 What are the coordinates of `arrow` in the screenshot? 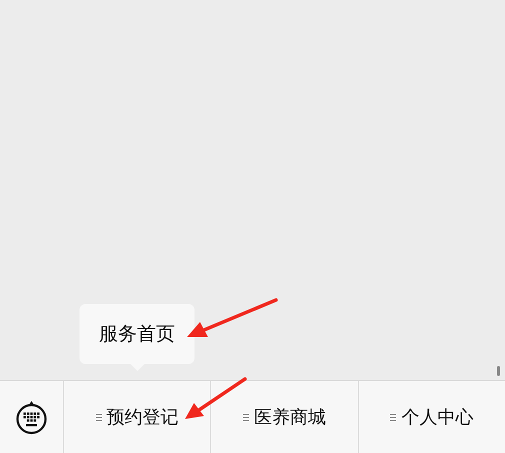 It's located at (216, 398).